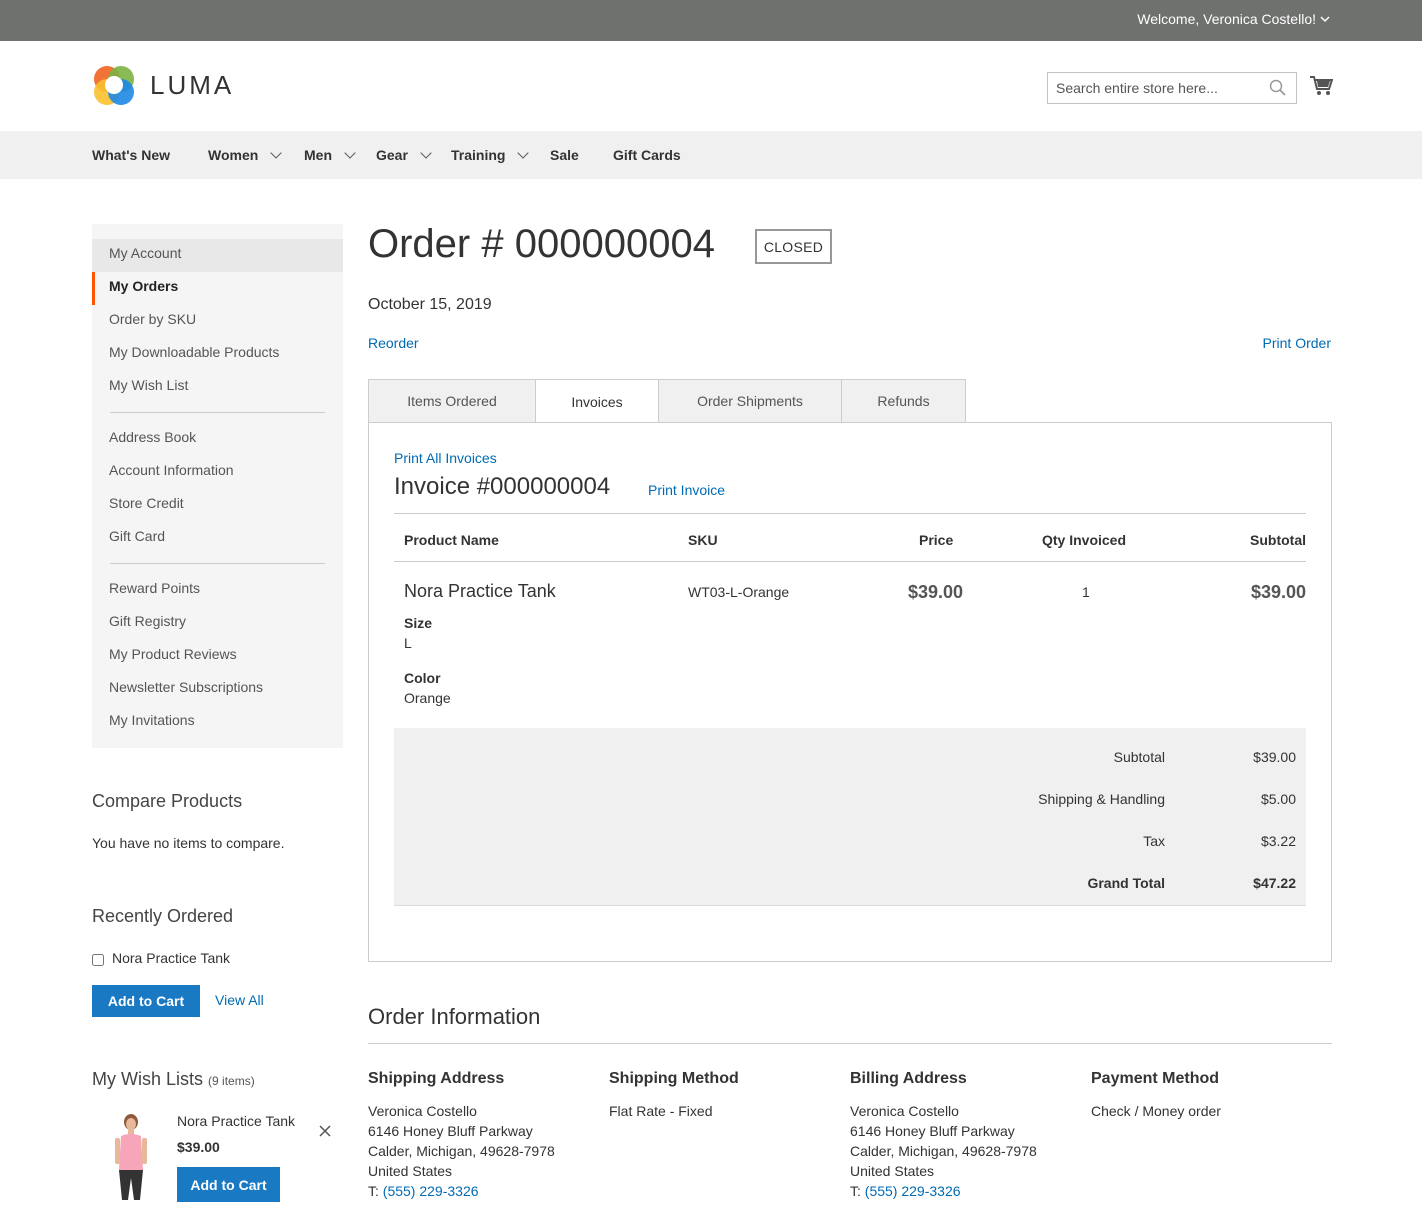  I want to click on sidebar-item-newsletter: Newsletter Subscriptions, so click(217, 689).